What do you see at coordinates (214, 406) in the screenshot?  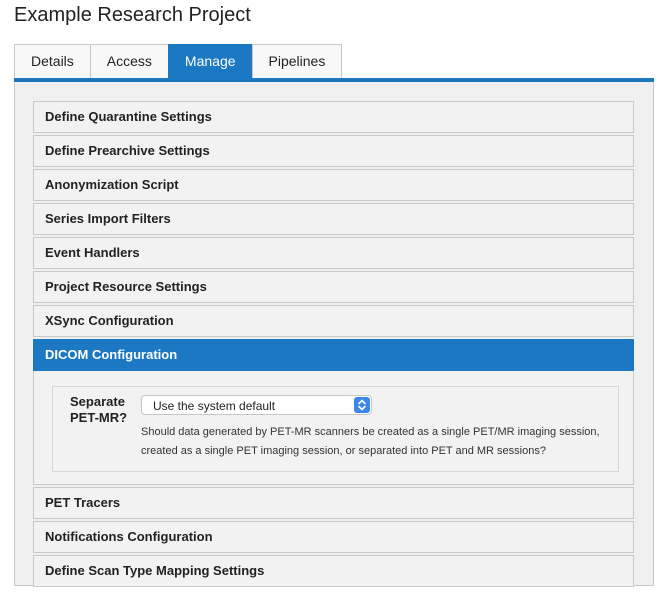 I see `select-value: Use the system default` at bounding box center [214, 406].